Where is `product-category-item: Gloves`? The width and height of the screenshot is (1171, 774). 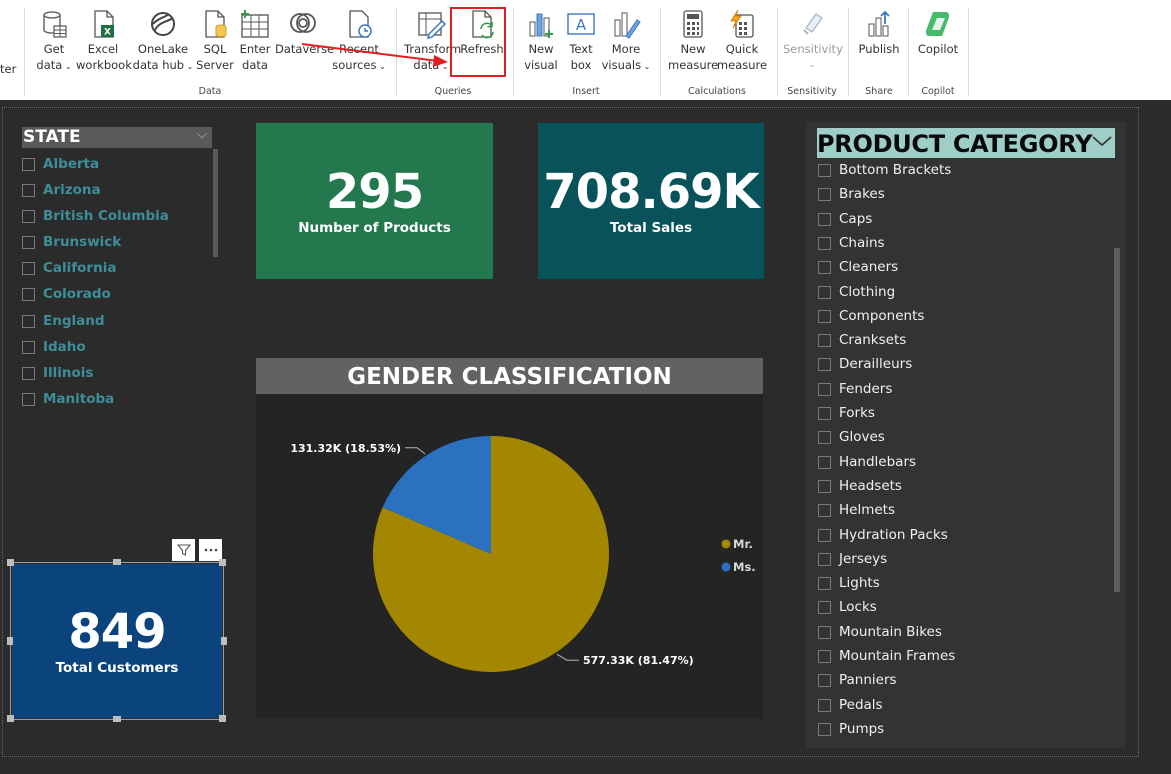 product-category-item: Gloves is located at coordinates (851, 437).